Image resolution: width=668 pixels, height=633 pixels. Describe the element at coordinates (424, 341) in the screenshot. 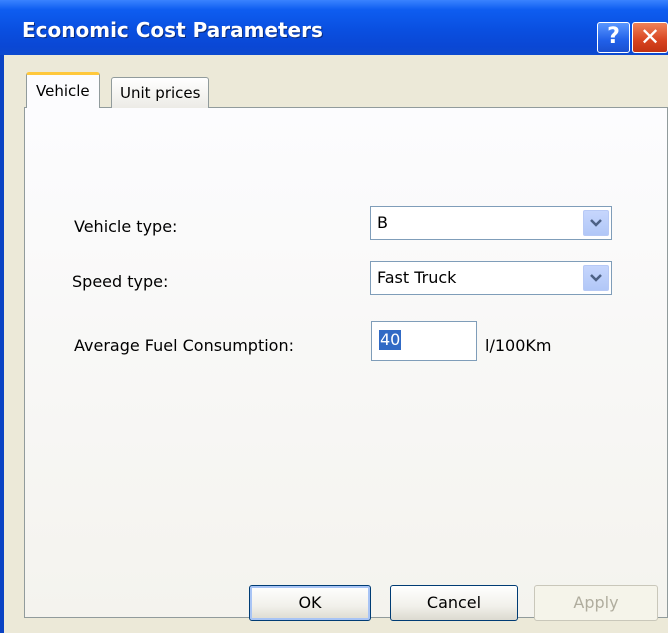

I see `fuel-consumption-input: 40` at that location.